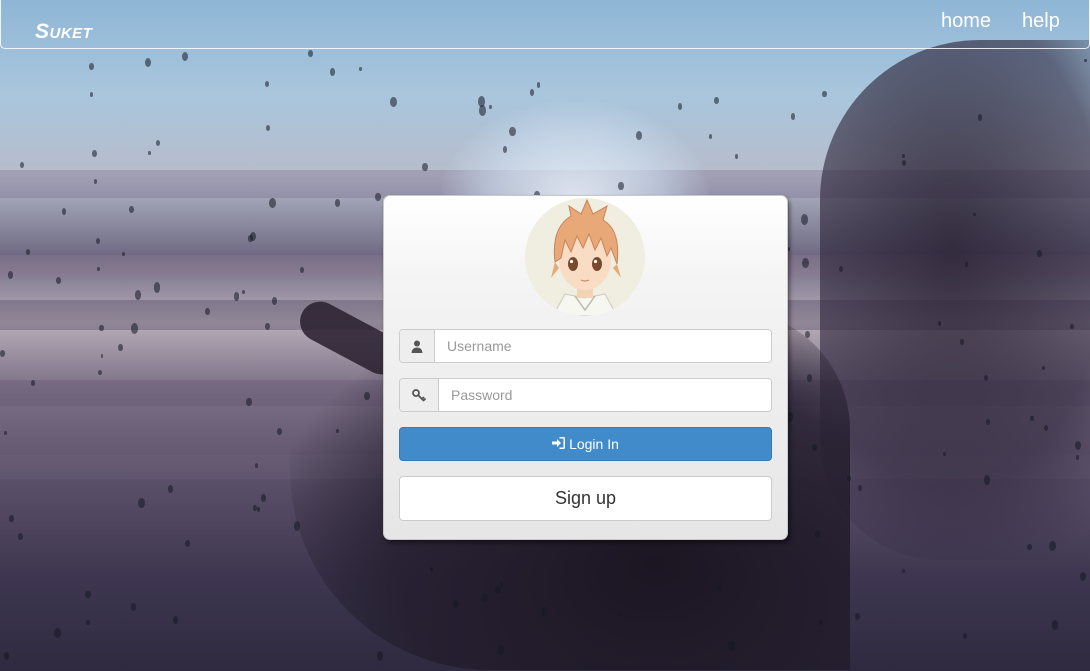 The height and width of the screenshot is (671, 1090). What do you see at coordinates (545, 24) in the screenshot?
I see `navbar: Suket home help` at bounding box center [545, 24].